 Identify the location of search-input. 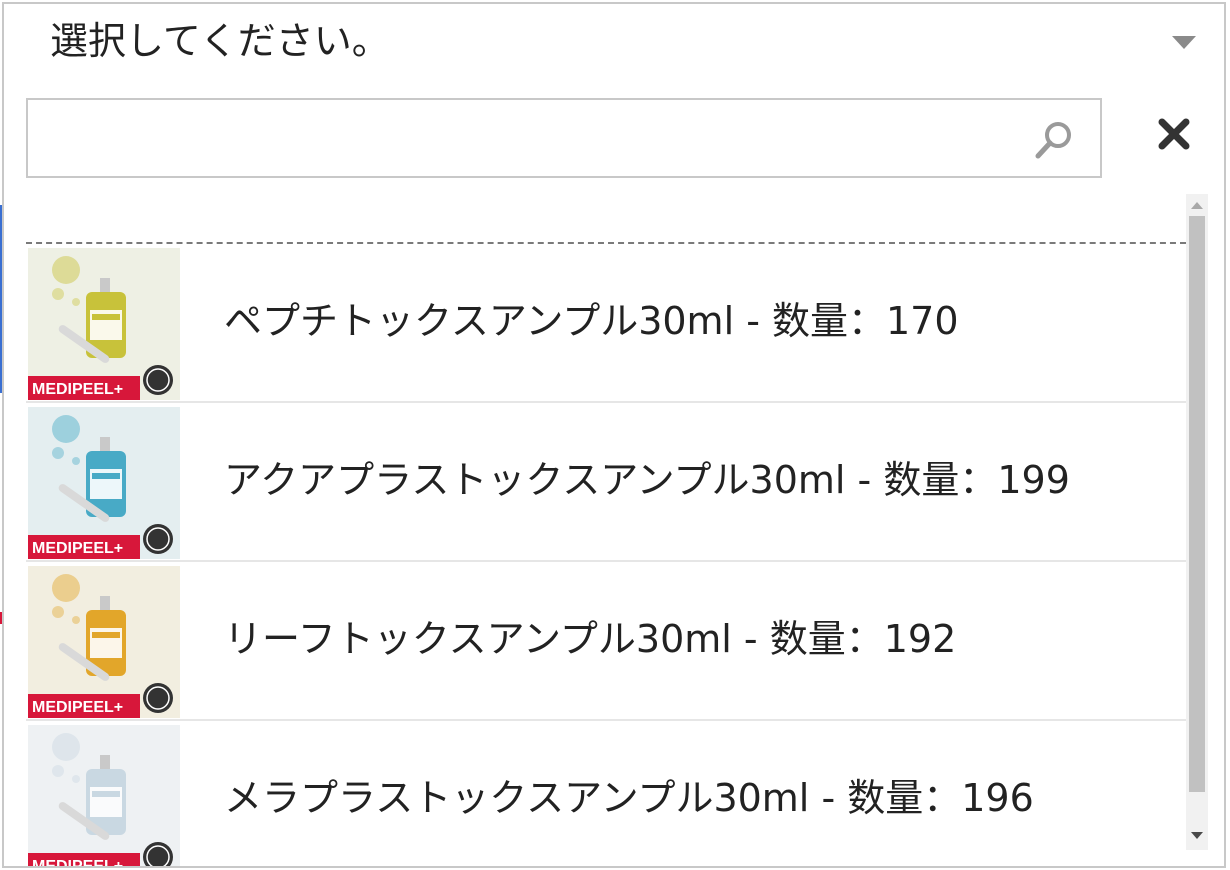
(525, 138).